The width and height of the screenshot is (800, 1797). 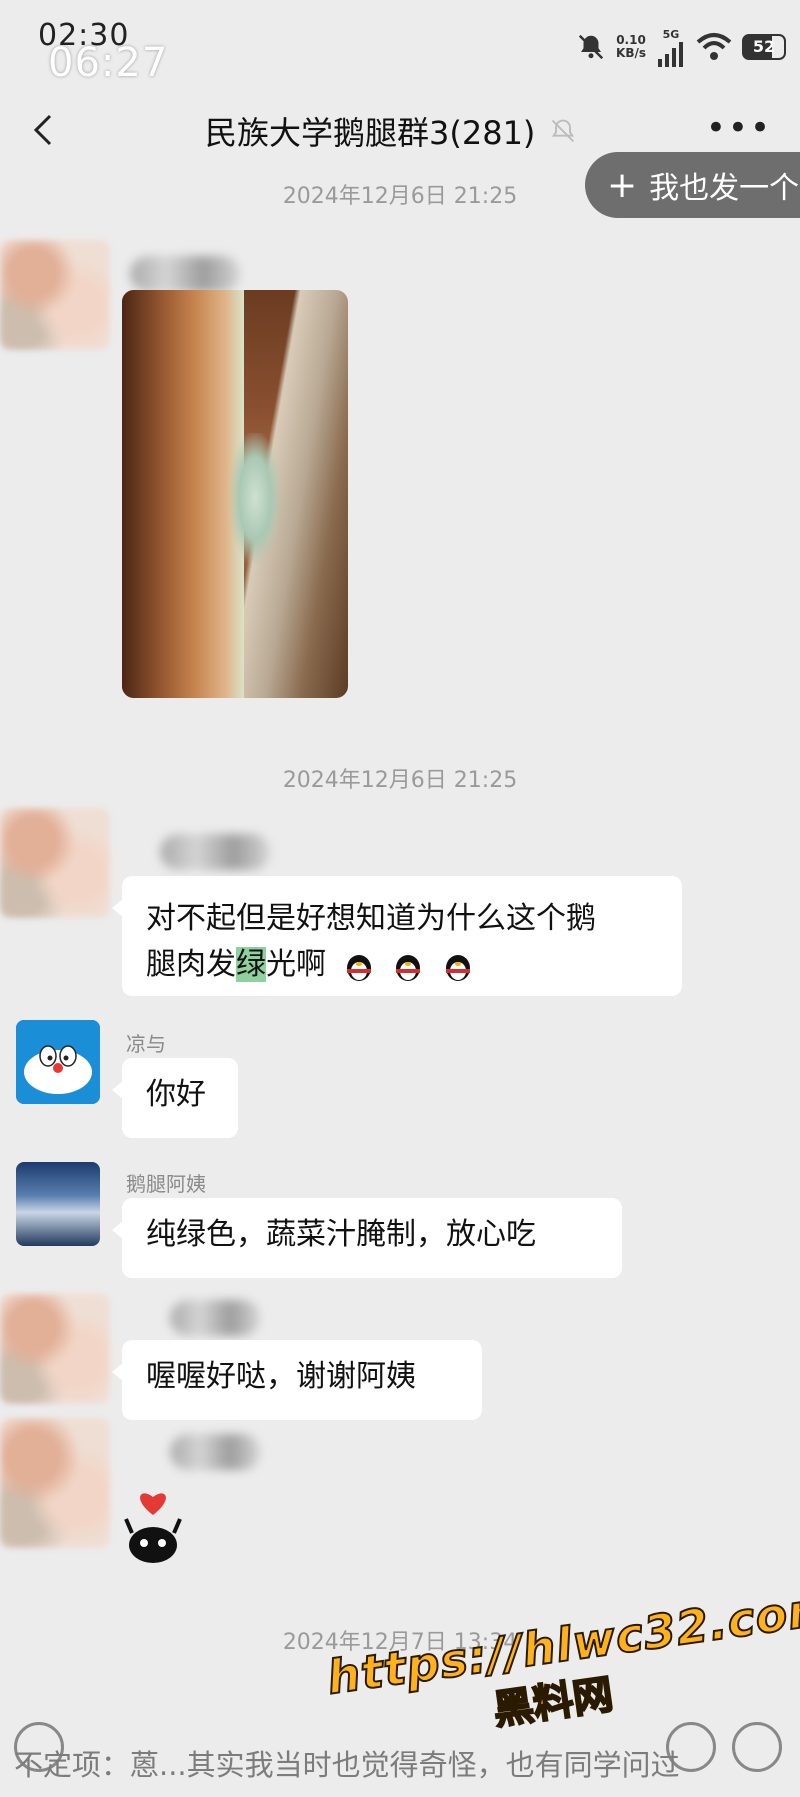 I want to click on photo-crust, so click(x=183, y=494).